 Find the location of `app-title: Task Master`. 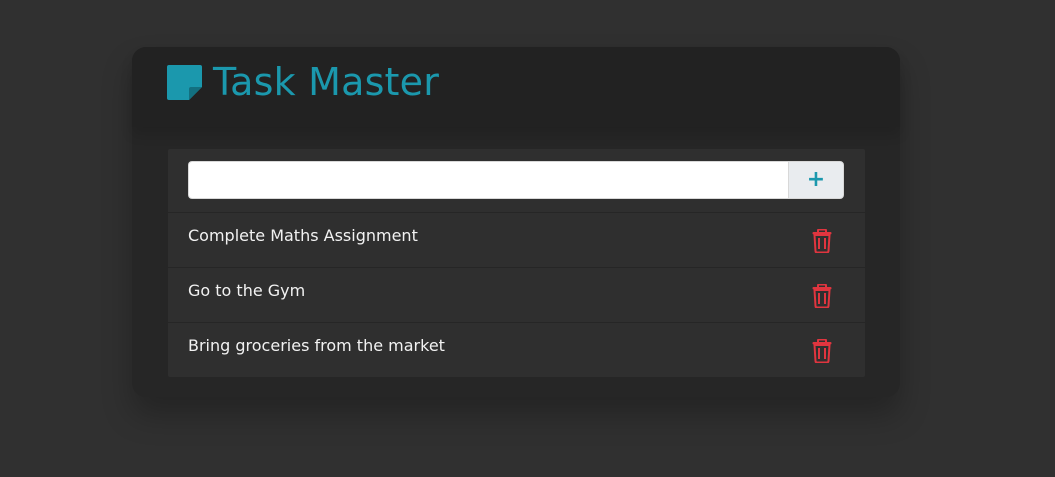

app-title: Task Master is located at coordinates (326, 82).